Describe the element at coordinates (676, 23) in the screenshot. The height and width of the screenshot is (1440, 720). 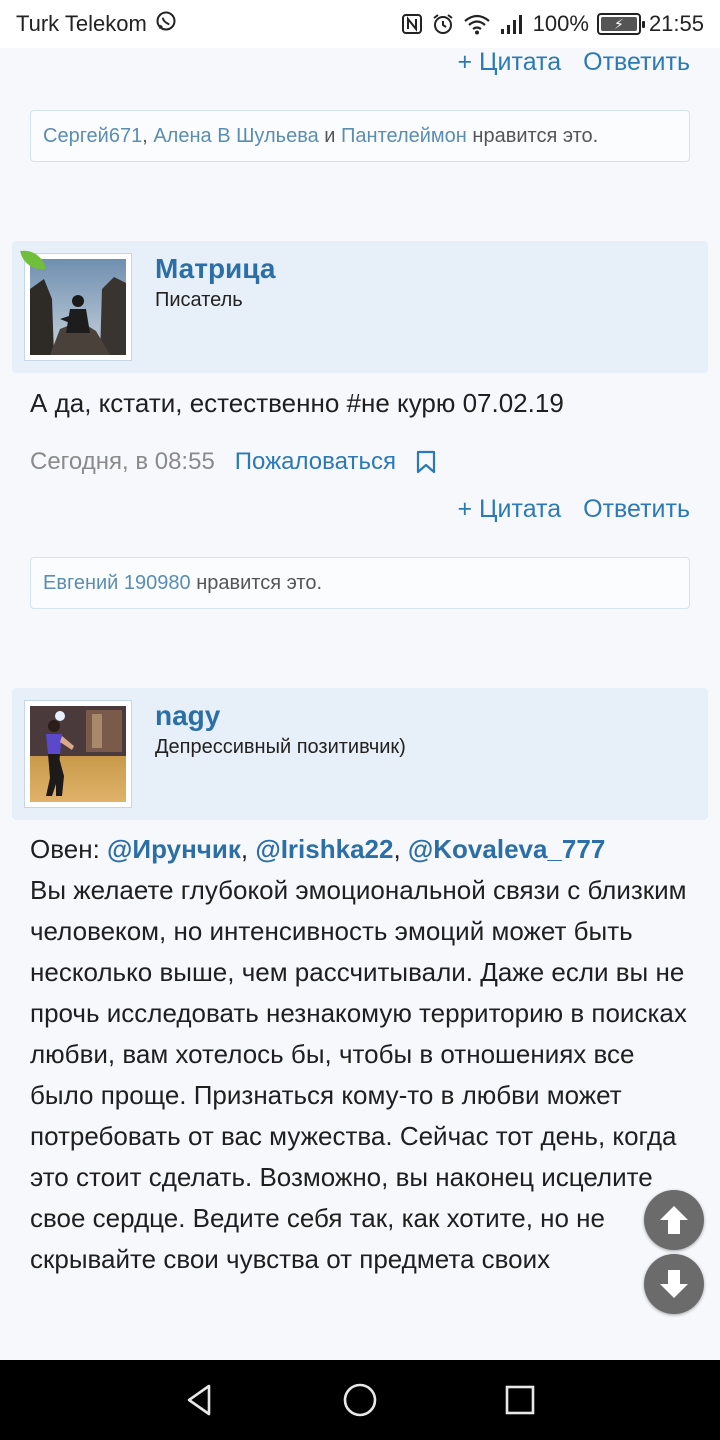
I see `clock: 21:55` at that location.